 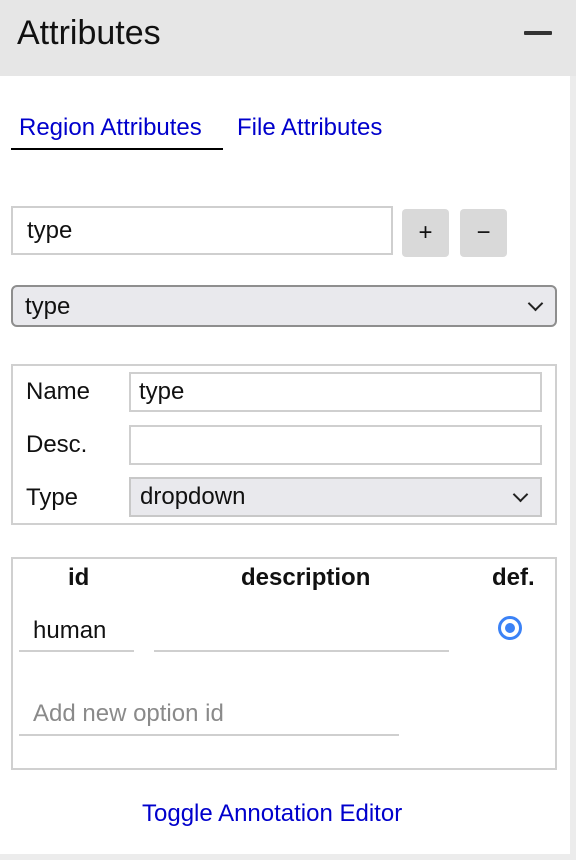 What do you see at coordinates (52, 497) in the screenshot?
I see `type-label: Type` at bounding box center [52, 497].